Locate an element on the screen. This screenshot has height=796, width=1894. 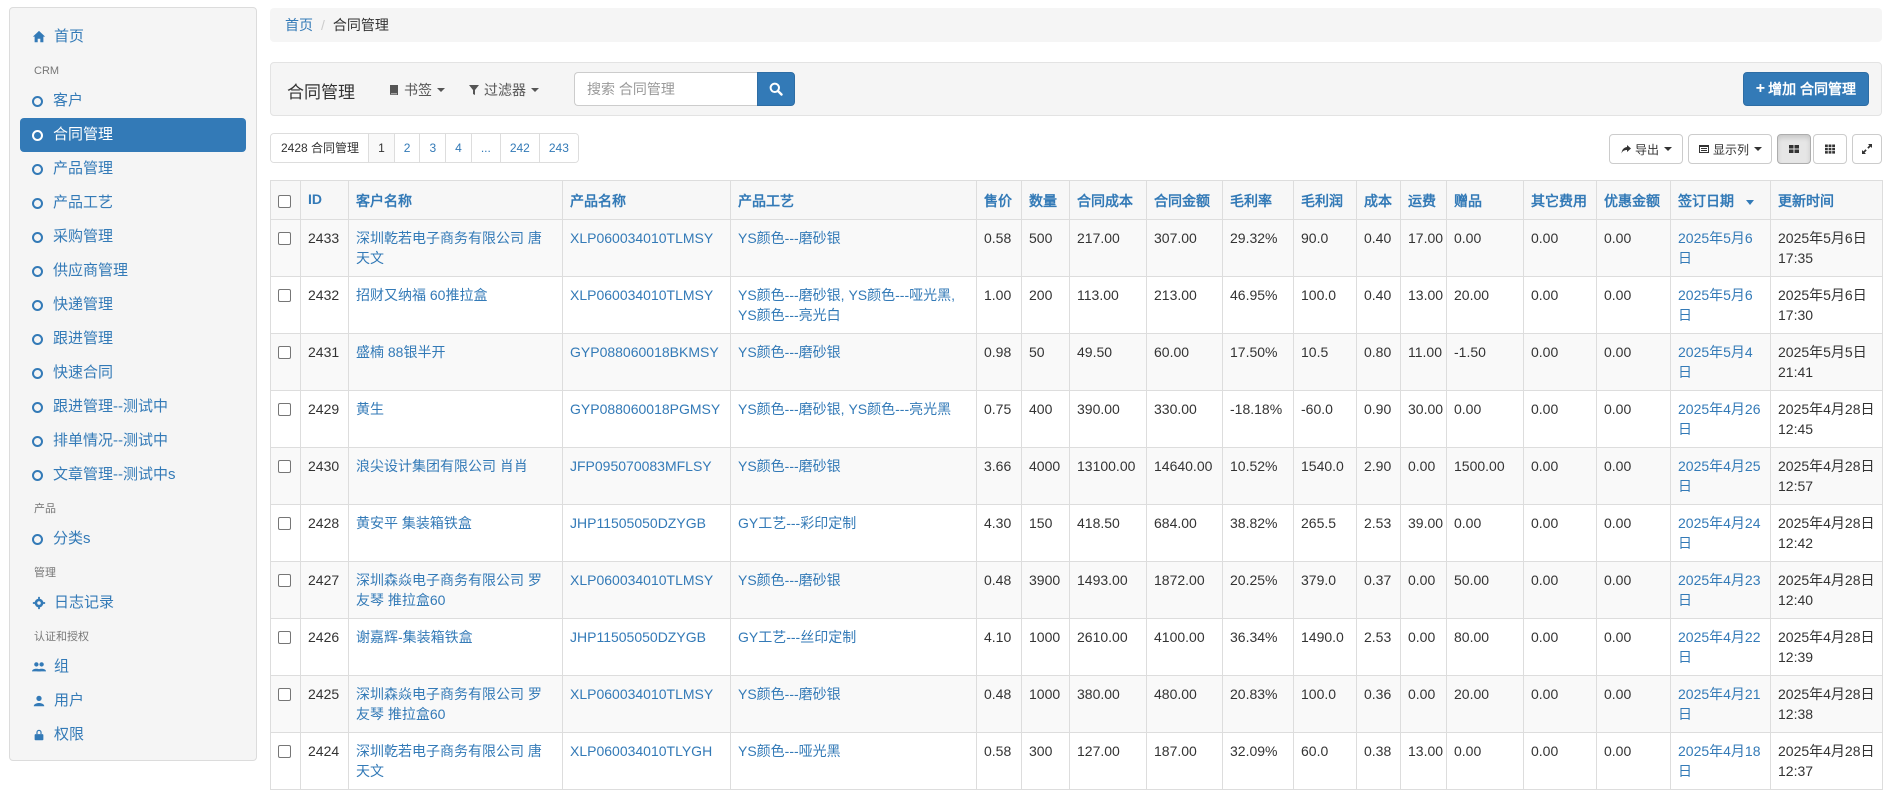
table-cell: 2025年4月25日 is located at coordinates (1720, 476).